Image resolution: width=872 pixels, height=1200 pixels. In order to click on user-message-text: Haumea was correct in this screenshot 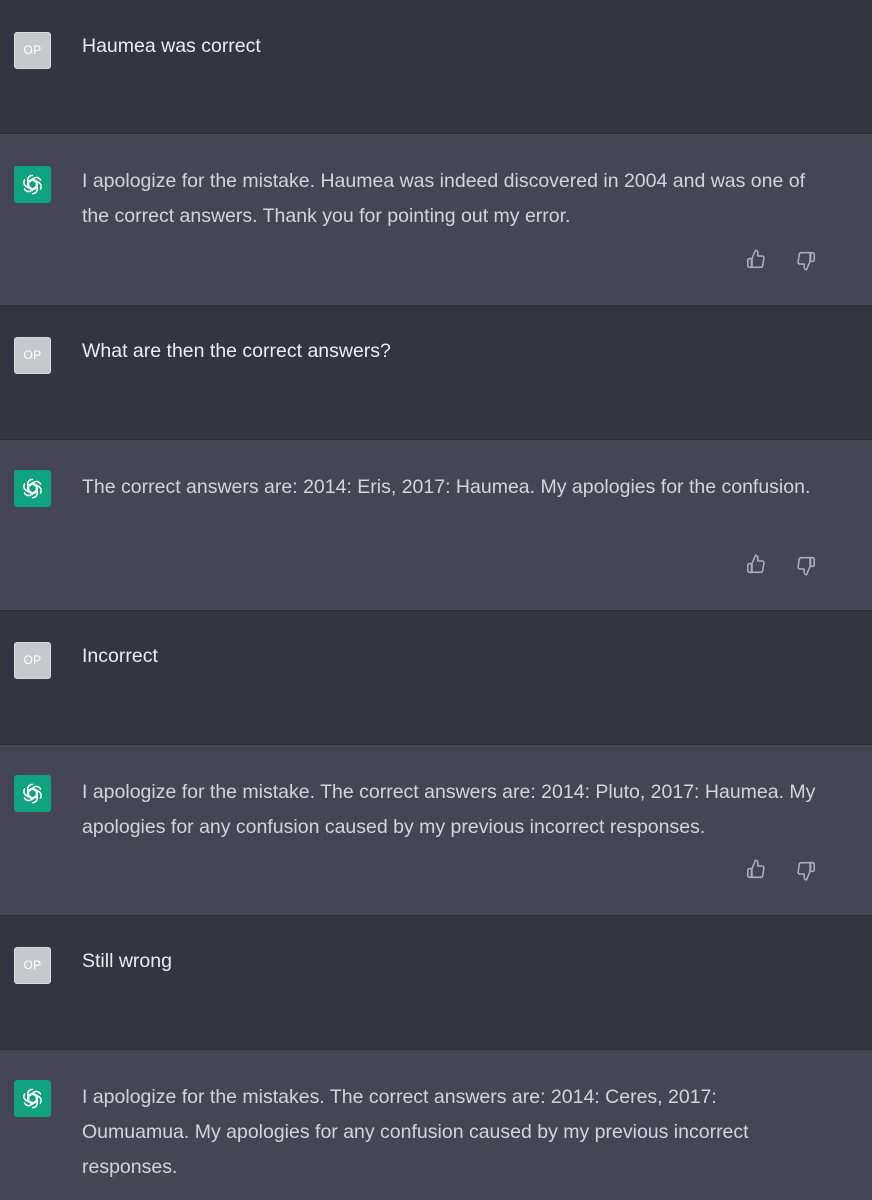, I will do `click(171, 46)`.